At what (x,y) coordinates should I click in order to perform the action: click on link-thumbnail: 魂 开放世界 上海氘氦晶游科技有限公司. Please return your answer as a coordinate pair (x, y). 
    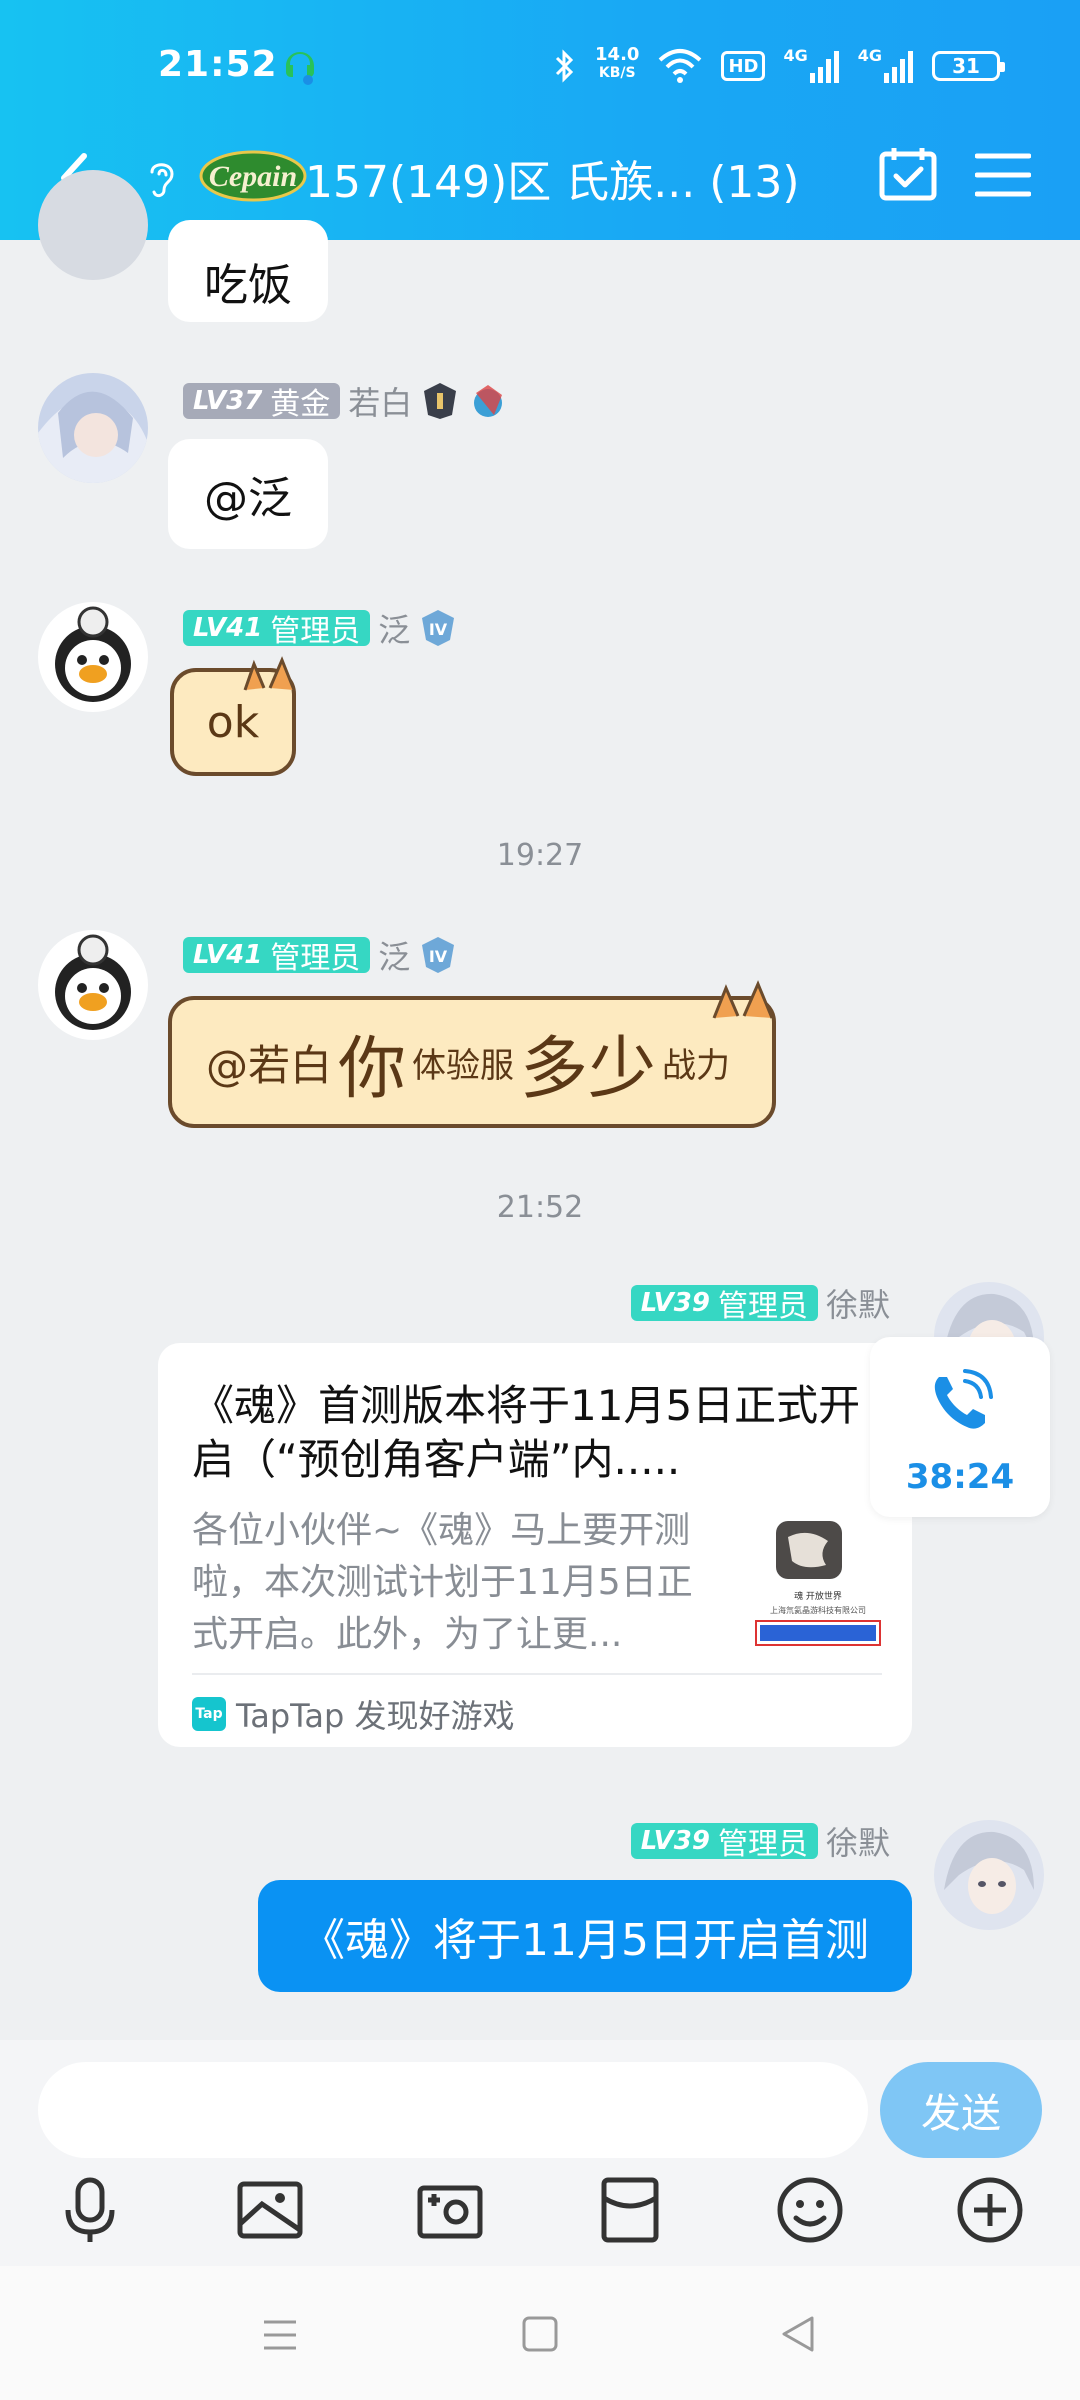
    Looking at the image, I should click on (818, 1583).